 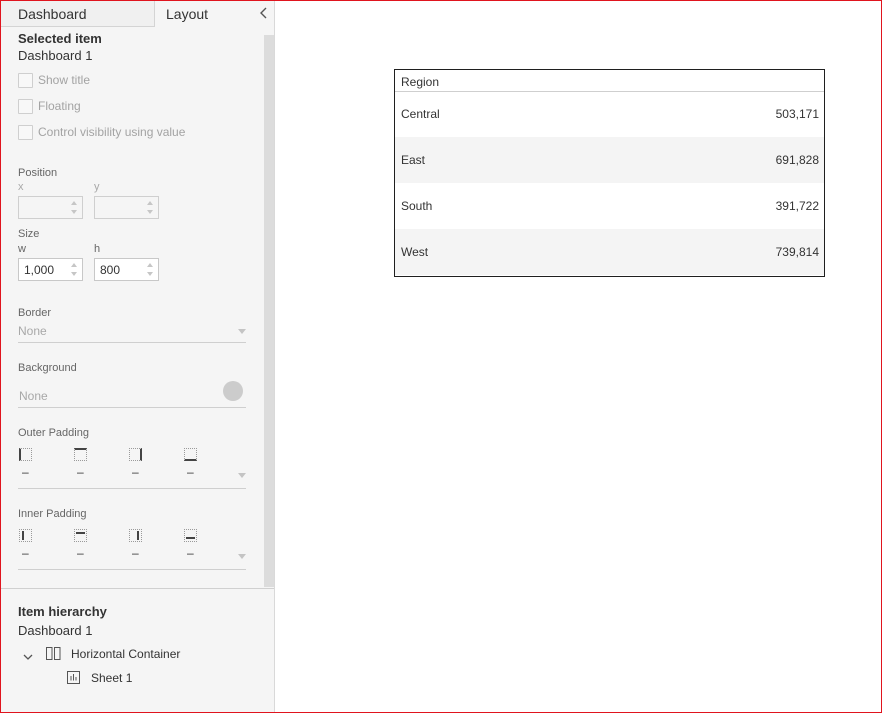 I want to click on border-label: Border, so click(x=35, y=313).